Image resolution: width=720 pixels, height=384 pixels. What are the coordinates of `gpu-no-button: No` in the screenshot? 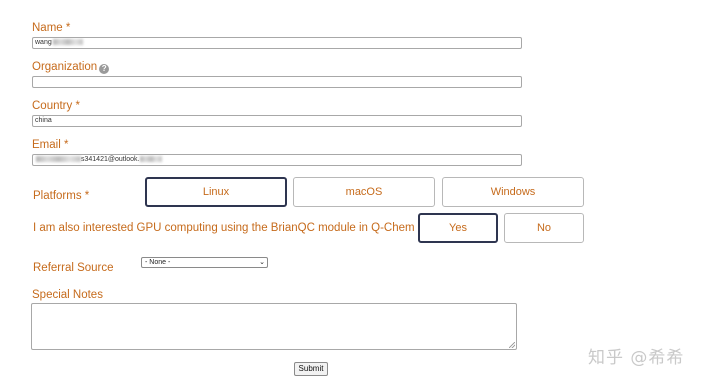 It's located at (544, 228).